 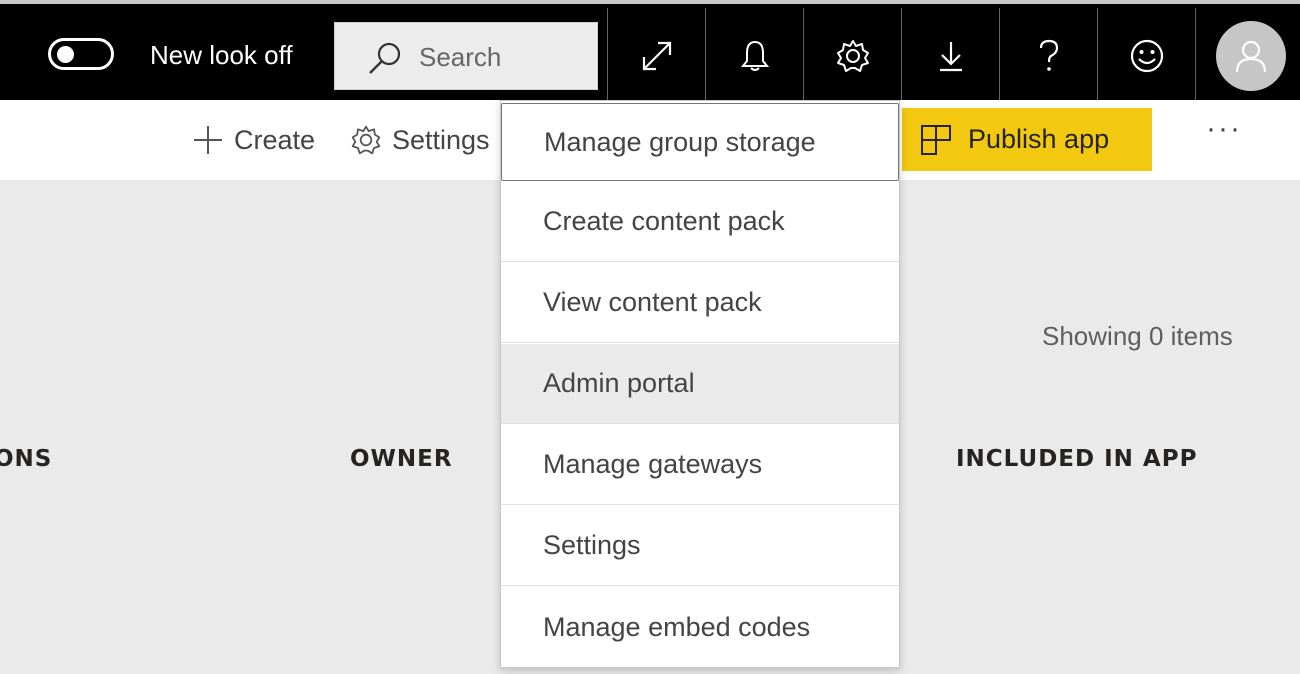 What do you see at coordinates (700, 222) in the screenshot?
I see `menu-item-create-content-pack: Create content pack` at bounding box center [700, 222].